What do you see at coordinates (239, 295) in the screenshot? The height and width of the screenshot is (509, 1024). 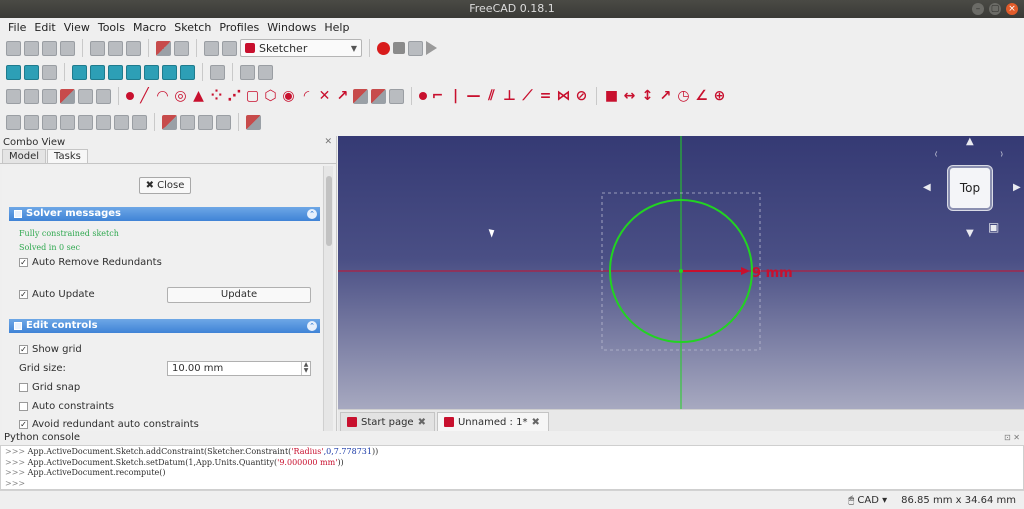 I see `update-button: Update` at bounding box center [239, 295].